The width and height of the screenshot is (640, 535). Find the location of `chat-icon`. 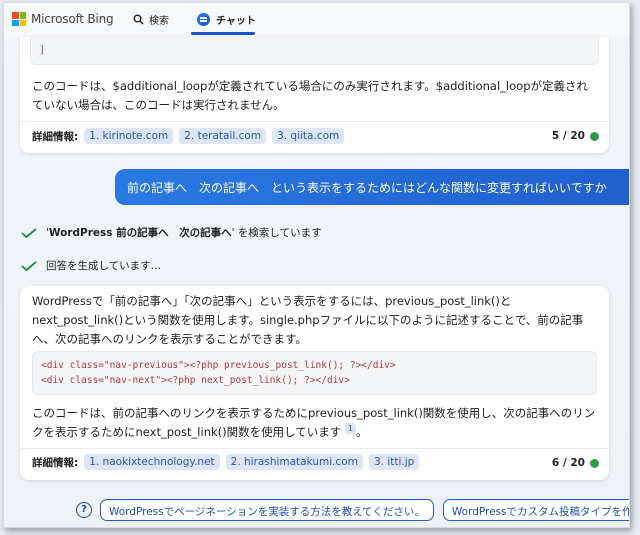

chat-icon is located at coordinates (203, 19).